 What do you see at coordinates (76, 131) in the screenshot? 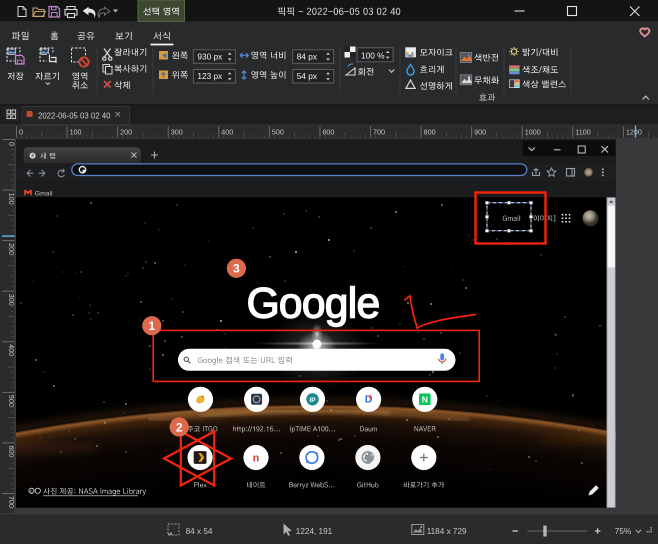
I see `svg-text: 100` at bounding box center [76, 131].